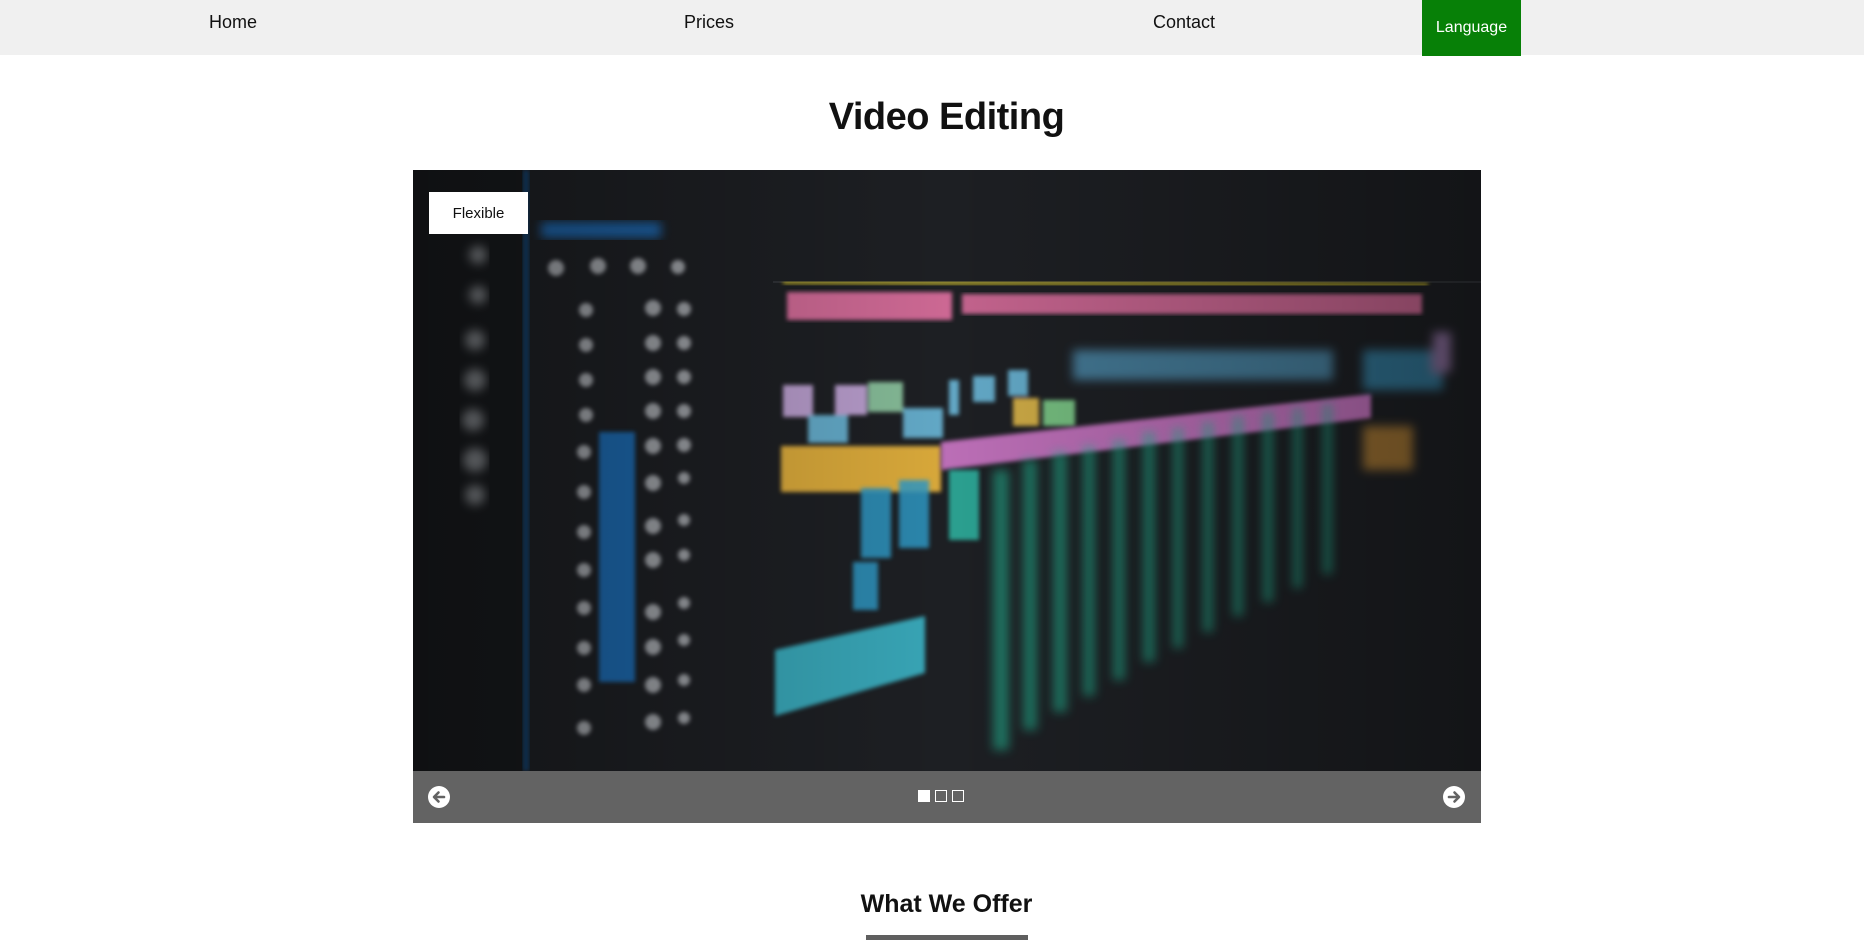 The width and height of the screenshot is (1864, 951). Describe the element at coordinates (932, 28) in the screenshot. I see `top-nav: Home Prices Contact Language` at that location.